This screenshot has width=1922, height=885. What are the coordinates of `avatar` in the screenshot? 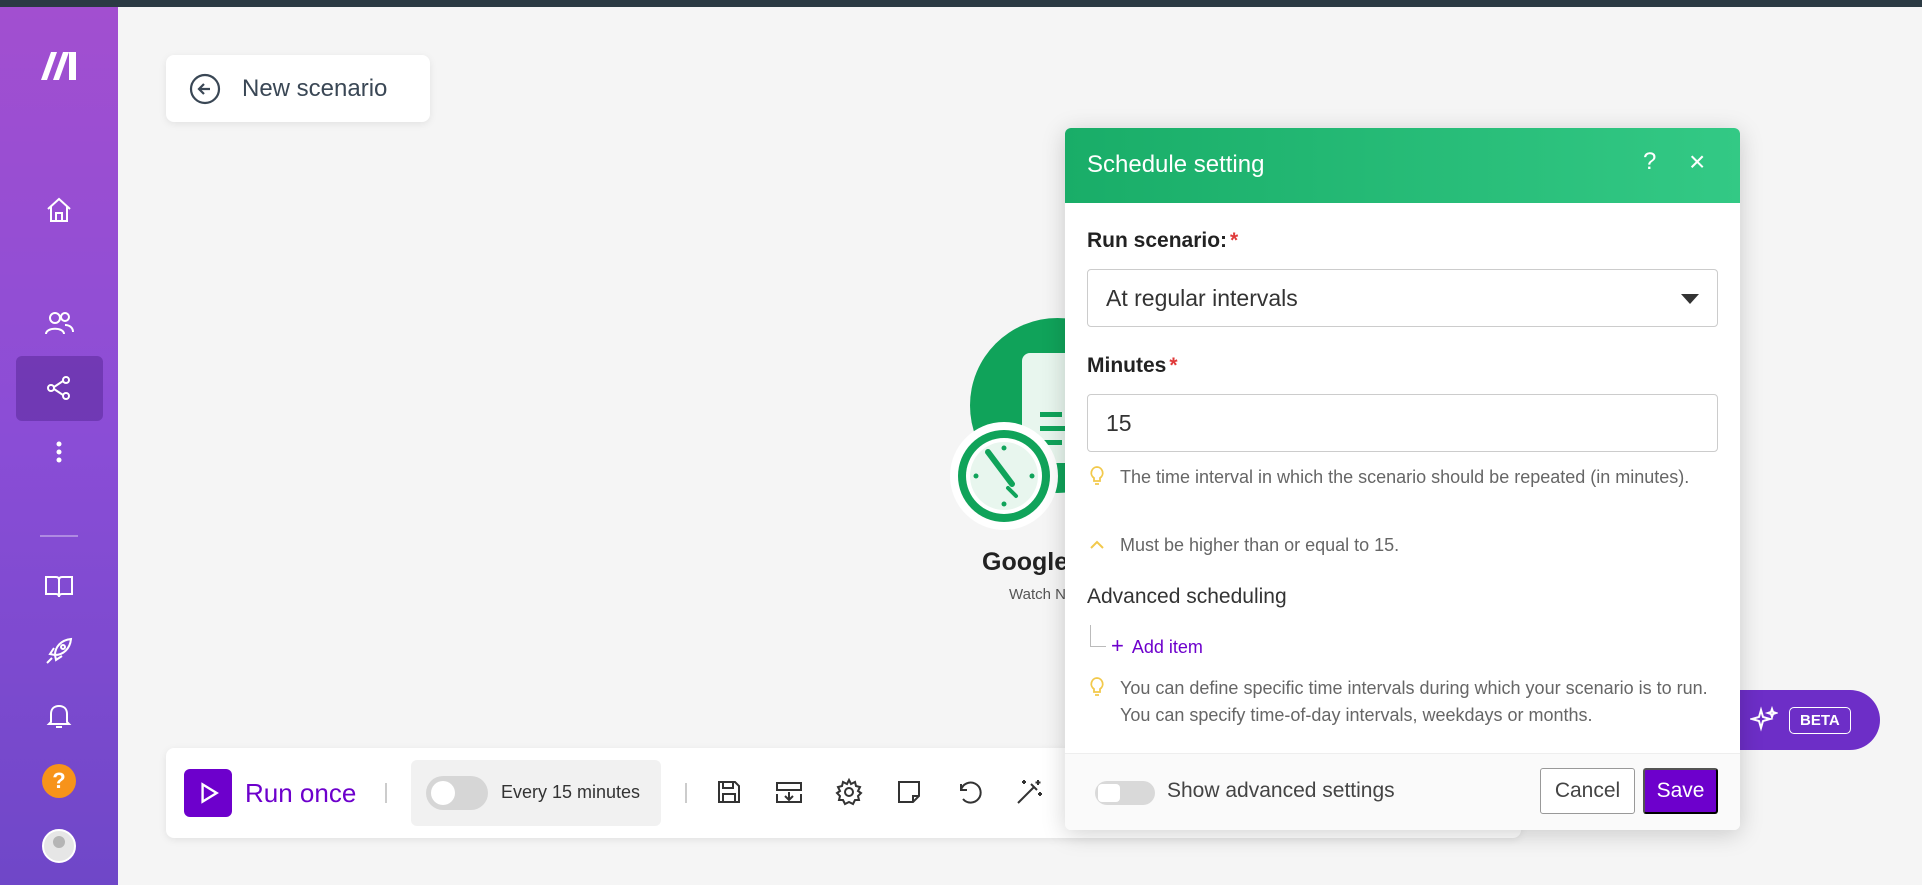 It's located at (59, 846).